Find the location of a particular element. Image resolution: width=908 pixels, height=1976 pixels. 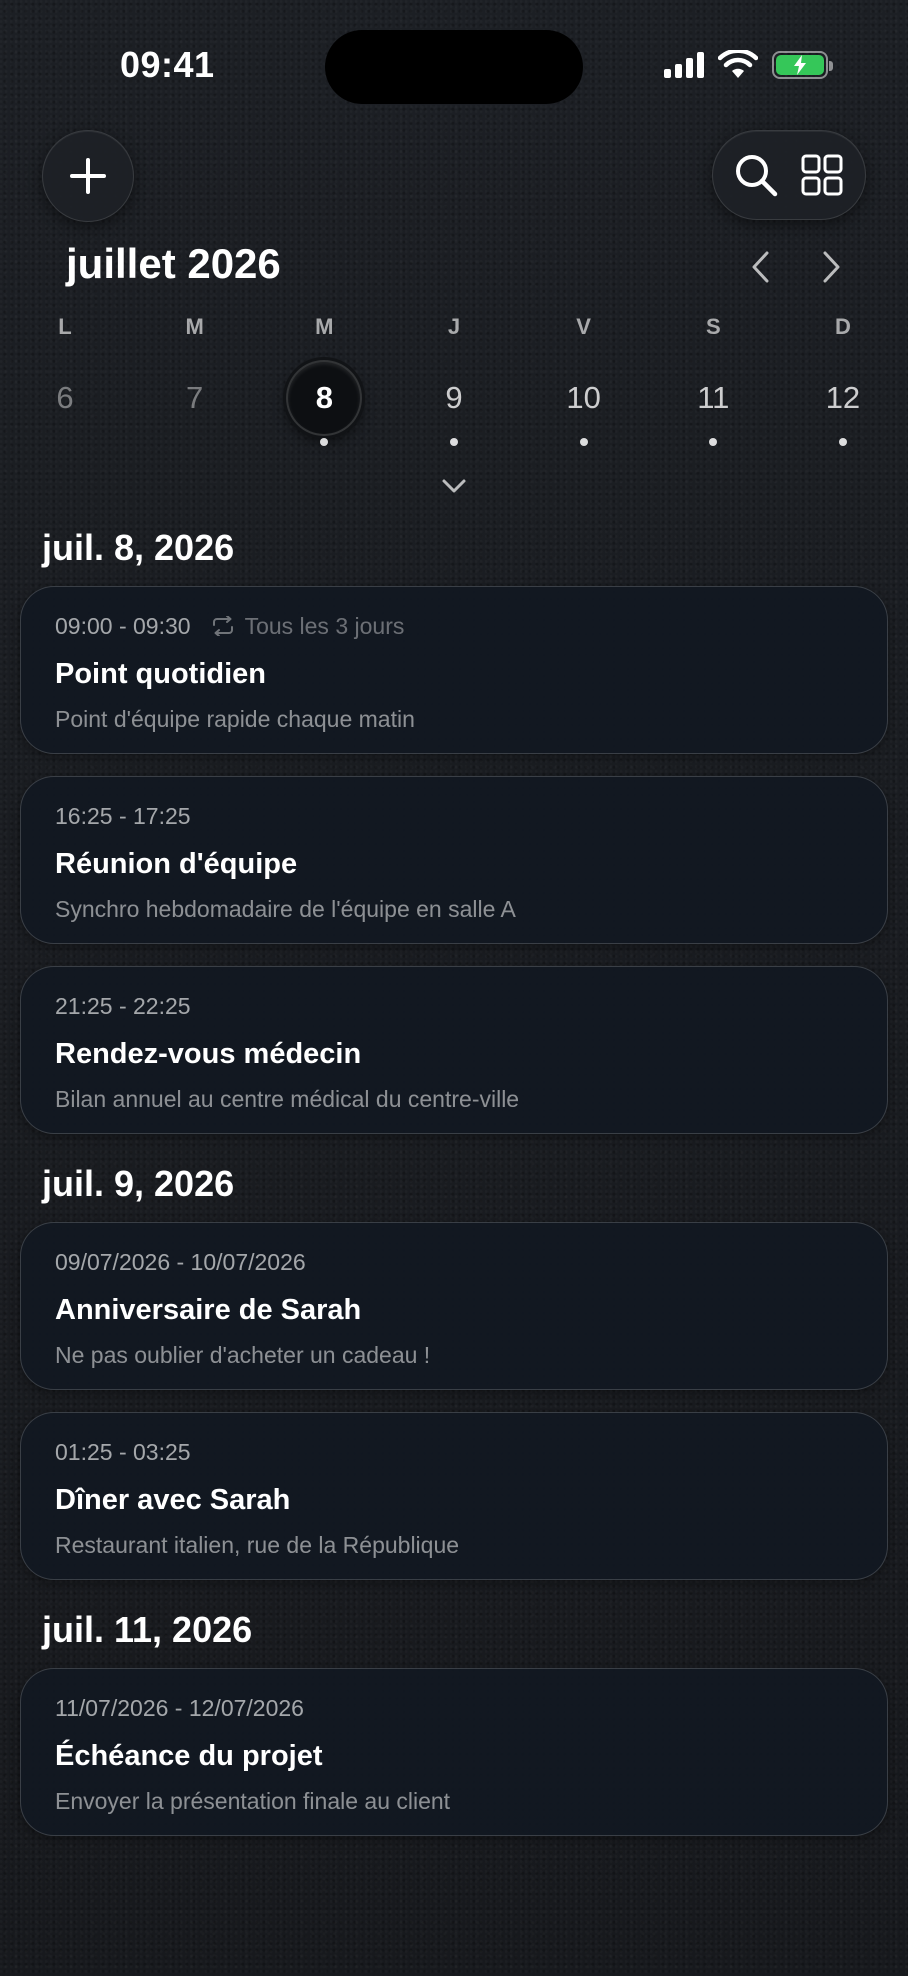

day-cell: 10 is located at coordinates (584, 407).